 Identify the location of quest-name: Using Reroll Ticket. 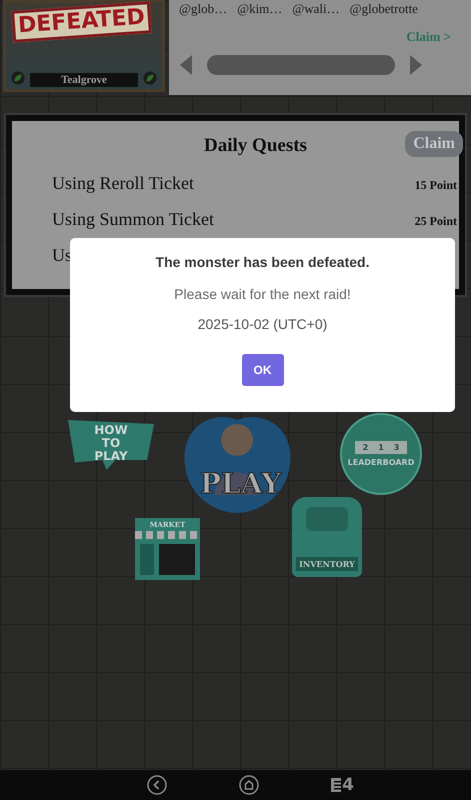
(123, 183).